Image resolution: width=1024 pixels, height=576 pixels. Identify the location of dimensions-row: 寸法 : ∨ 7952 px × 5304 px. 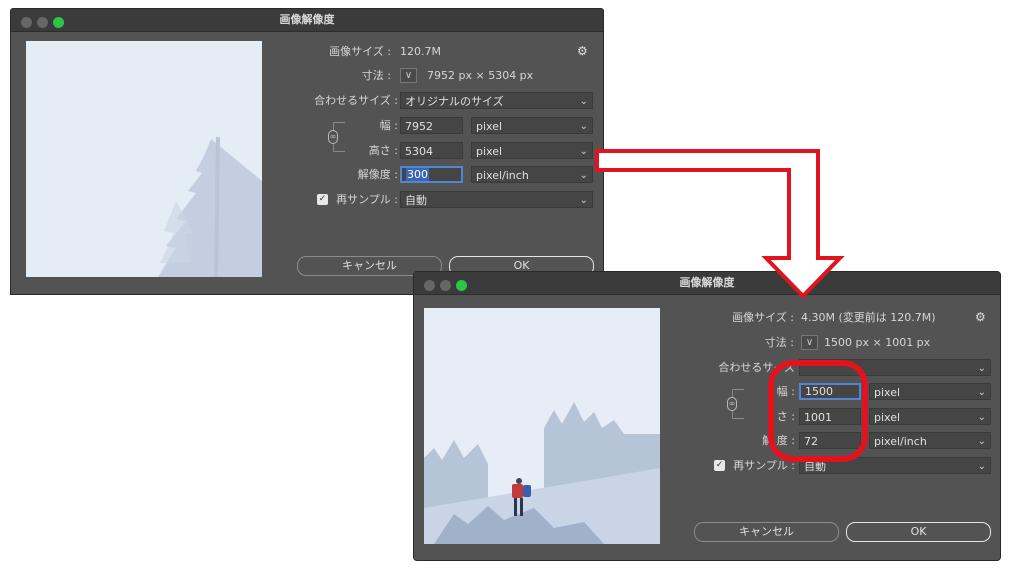
(431, 76).